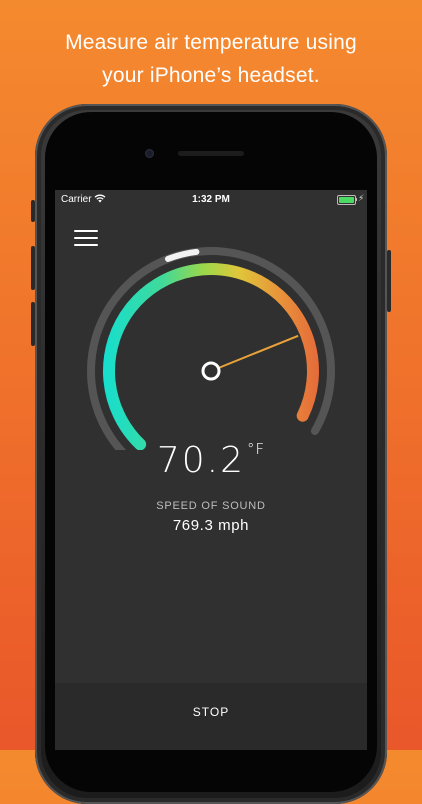 This screenshot has width=422, height=804. What do you see at coordinates (33, 324) in the screenshot?
I see `volume-down-button` at bounding box center [33, 324].